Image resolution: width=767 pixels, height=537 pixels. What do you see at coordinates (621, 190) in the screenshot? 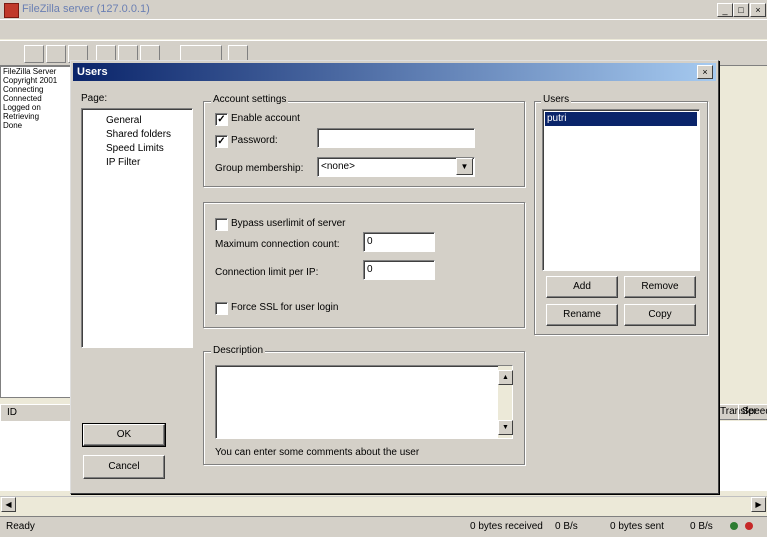
I see `users-list: putri` at bounding box center [621, 190].